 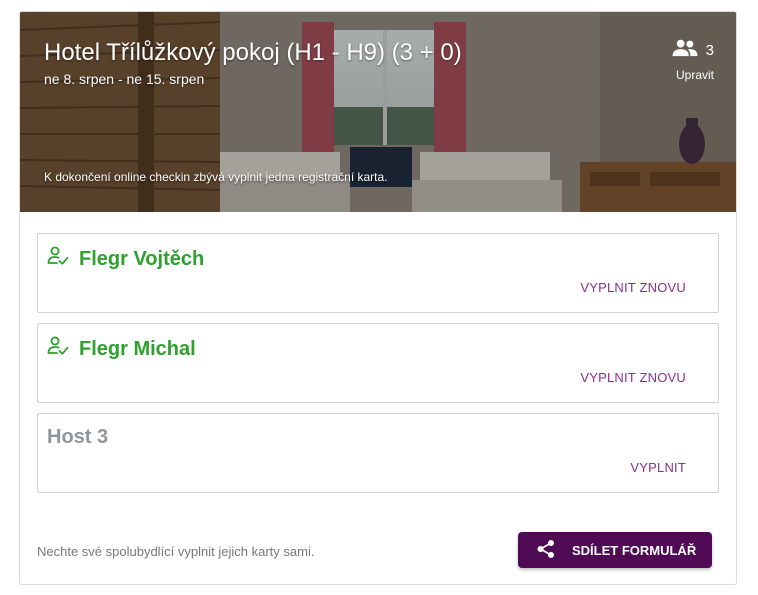 I want to click on room-title: Hotel Třílůžkový pokoj (H1 - H9) (3 + 0), so click(x=253, y=52).